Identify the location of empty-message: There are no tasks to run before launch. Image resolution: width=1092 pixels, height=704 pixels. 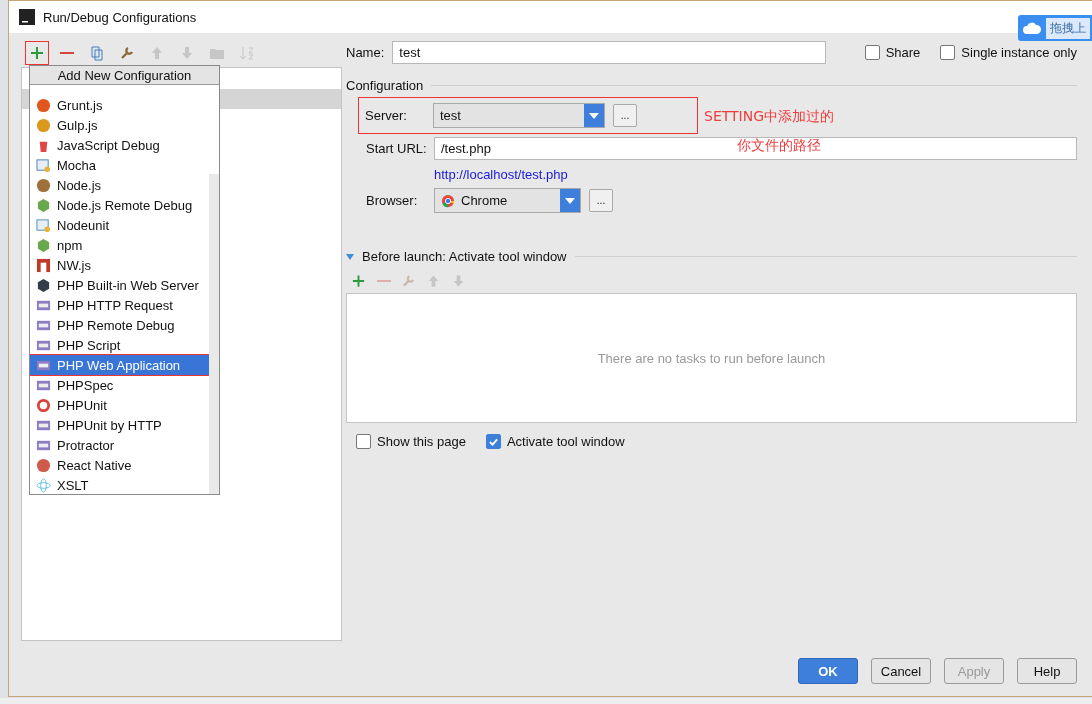
(711, 358).